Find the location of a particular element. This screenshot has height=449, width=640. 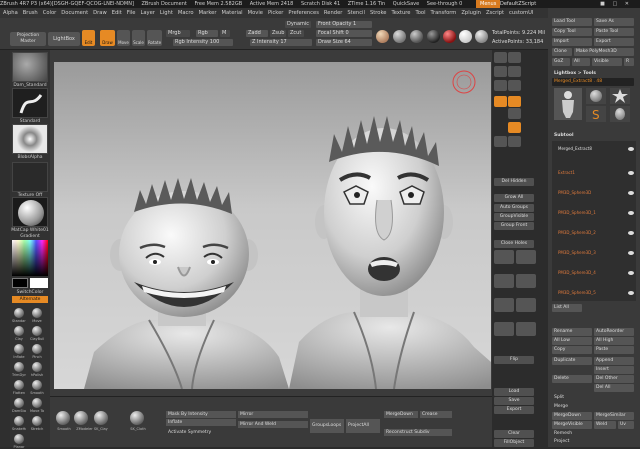

secondary-color-swatch is located at coordinates (39, 283).